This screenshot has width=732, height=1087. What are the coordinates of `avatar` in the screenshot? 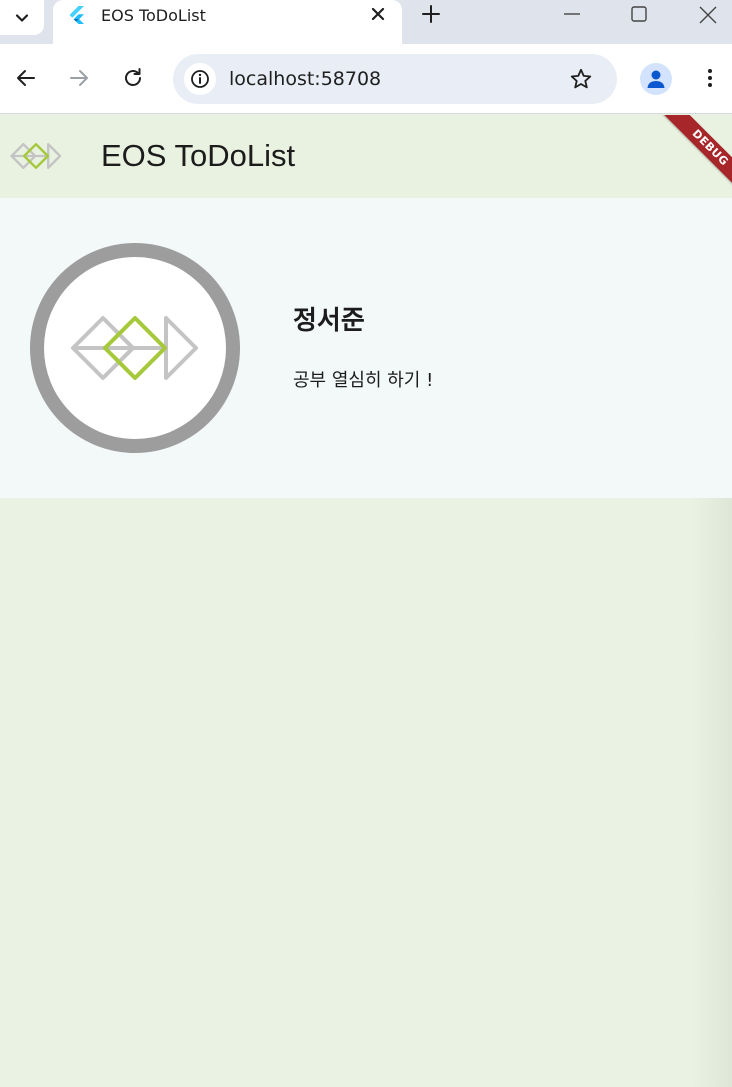 It's located at (135, 348).